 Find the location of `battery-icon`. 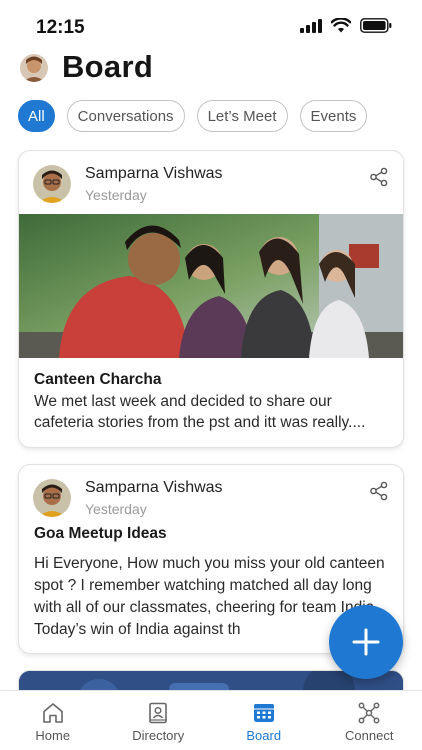

battery-icon is located at coordinates (376, 25).